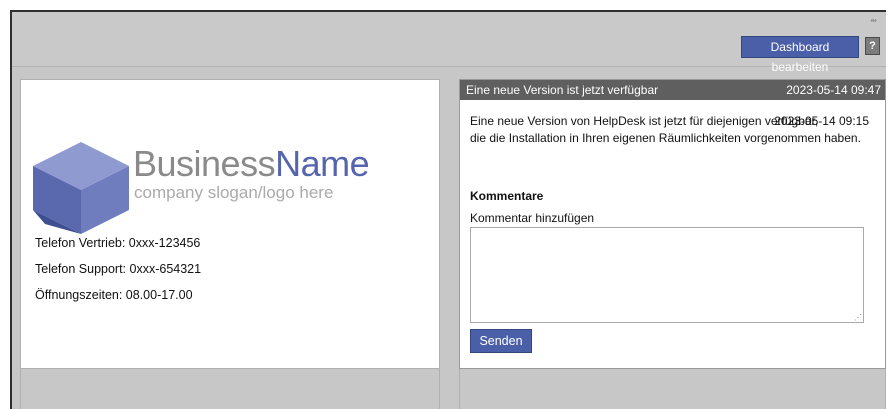 The width and height of the screenshot is (891, 409). I want to click on add-comment-label: Kommentar hinzufügen, so click(532, 218).